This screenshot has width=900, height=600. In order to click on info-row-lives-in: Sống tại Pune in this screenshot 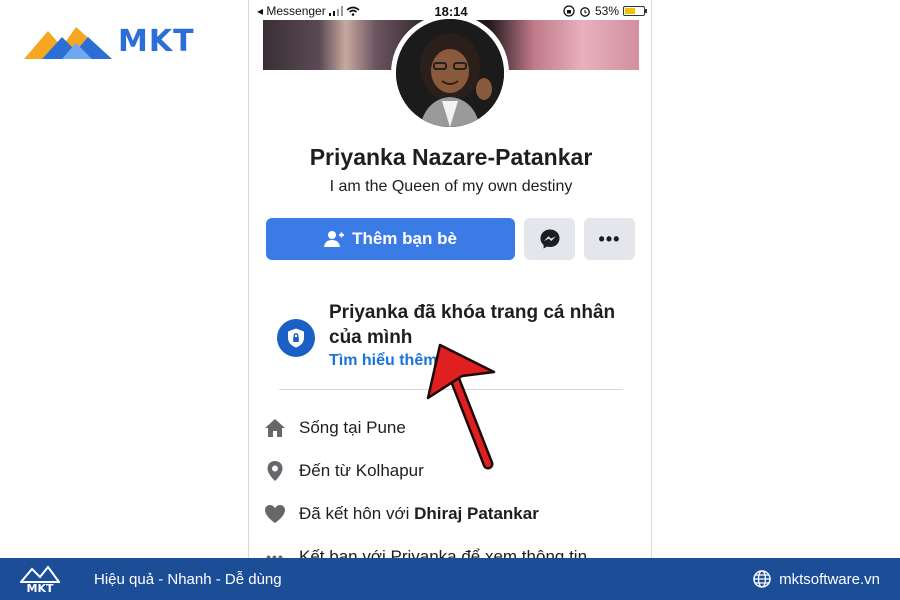, I will do `click(334, 428)`.